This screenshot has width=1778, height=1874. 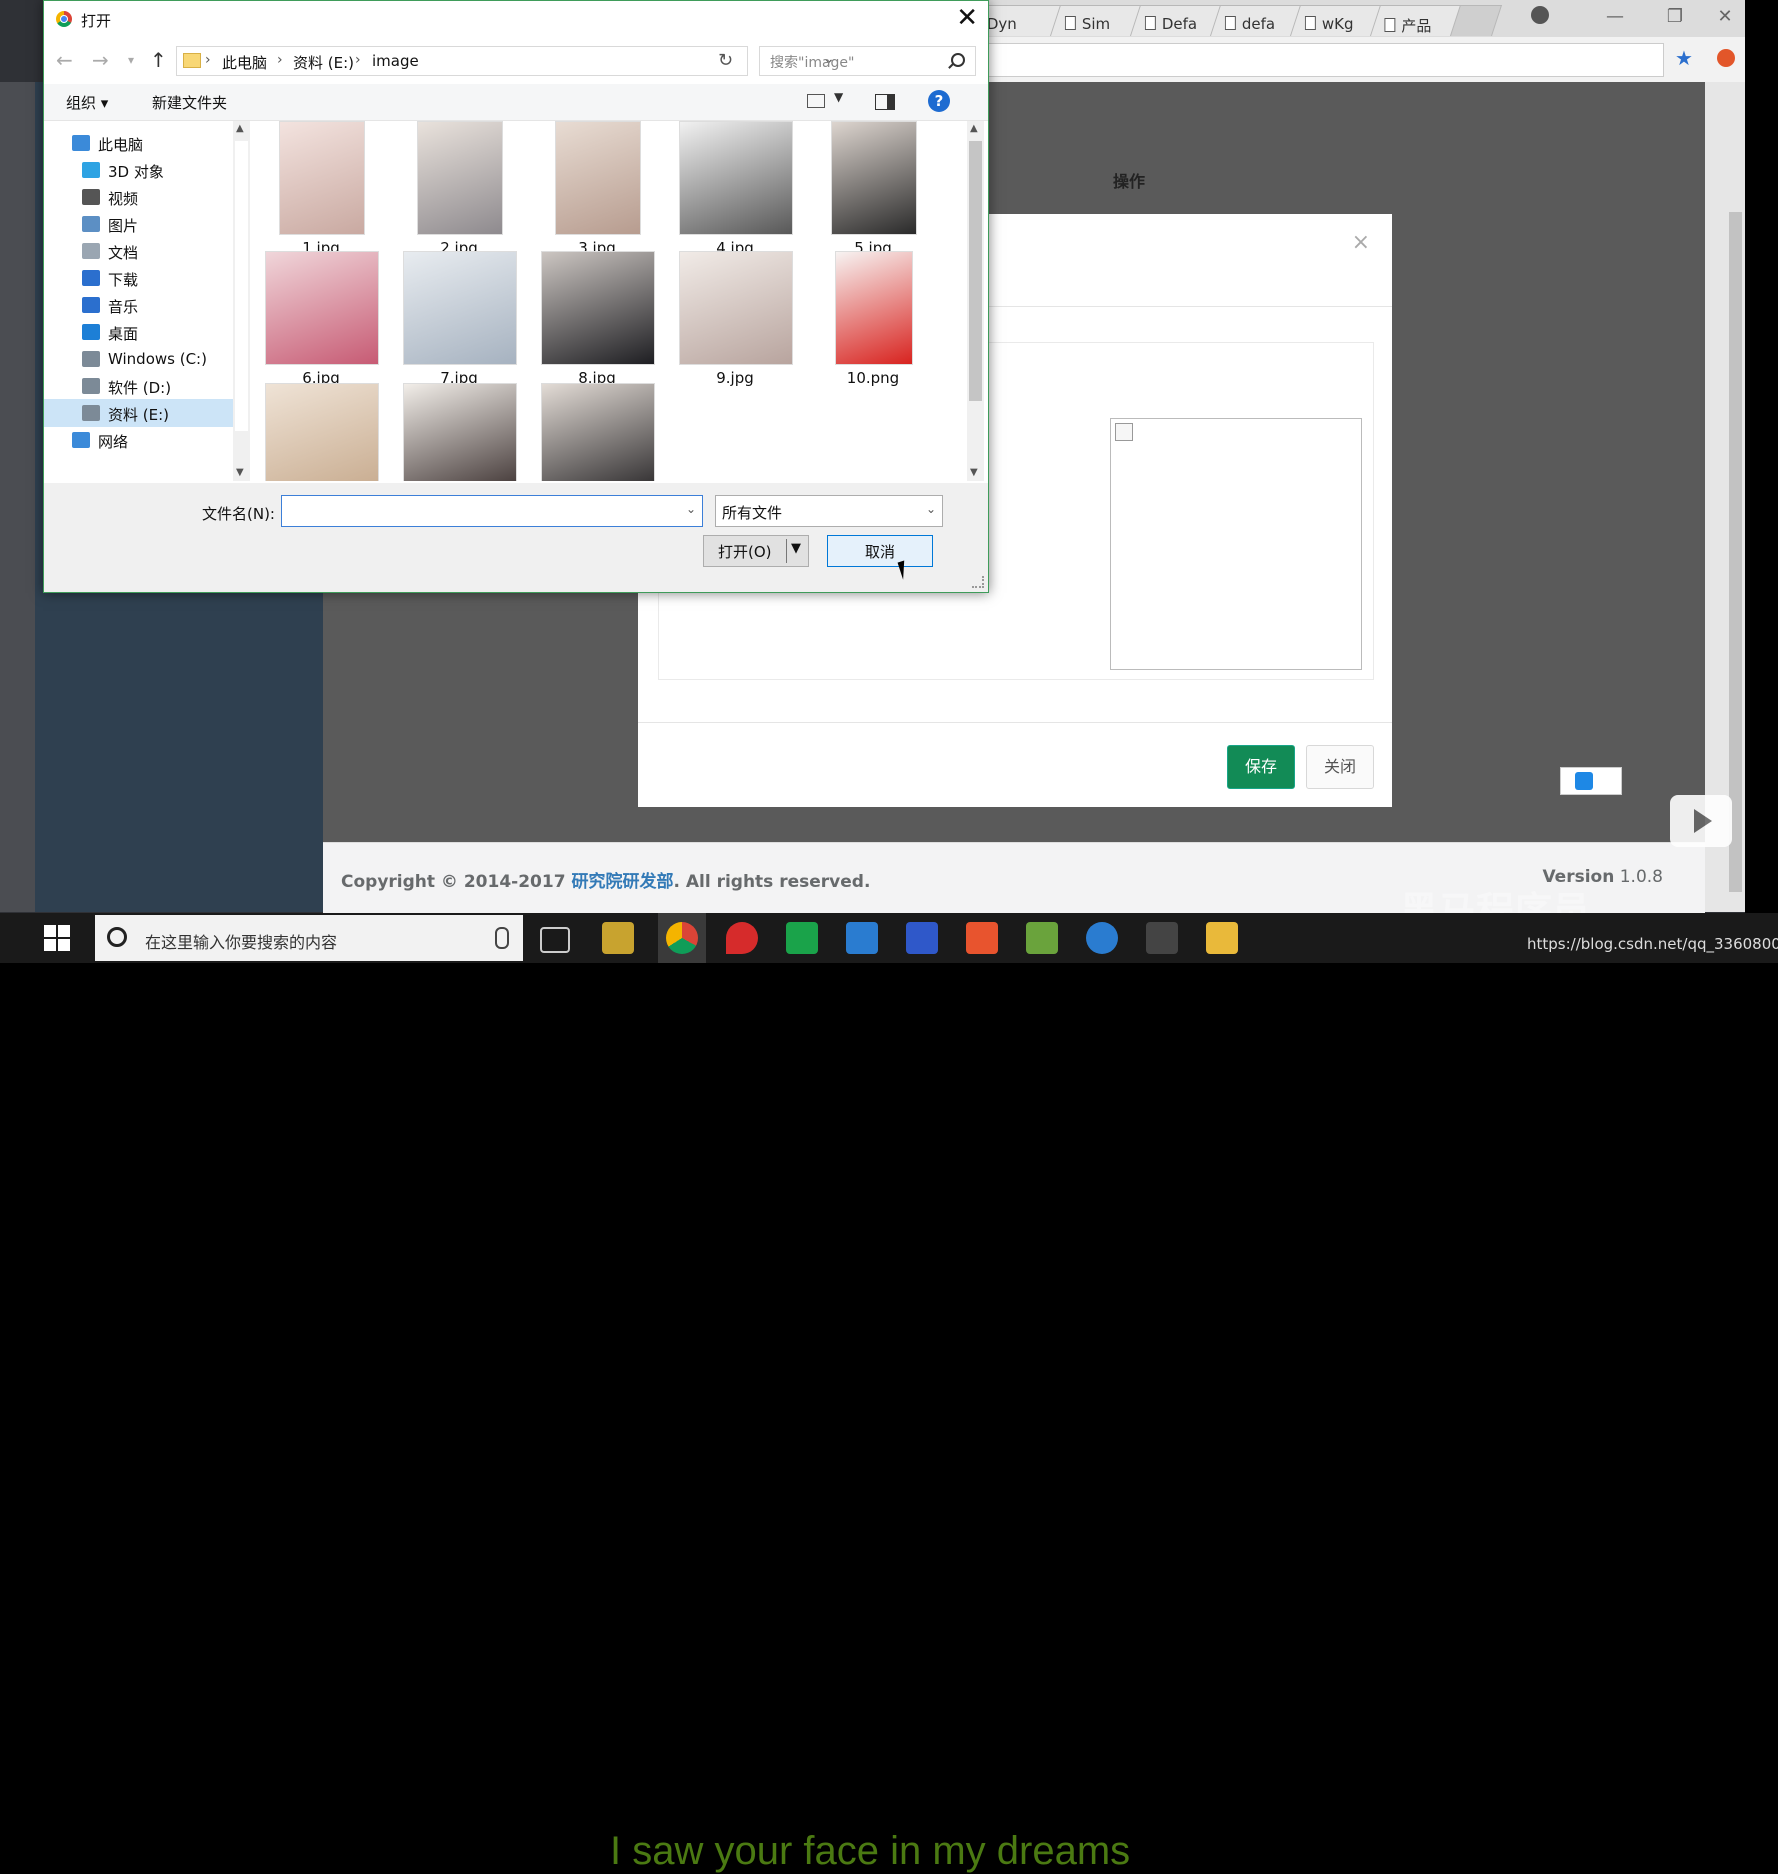 What do you see at coordinates (1675, 17) in the screenshot?
I see `restore-button: ❐` at bounding box center [1675, 17].